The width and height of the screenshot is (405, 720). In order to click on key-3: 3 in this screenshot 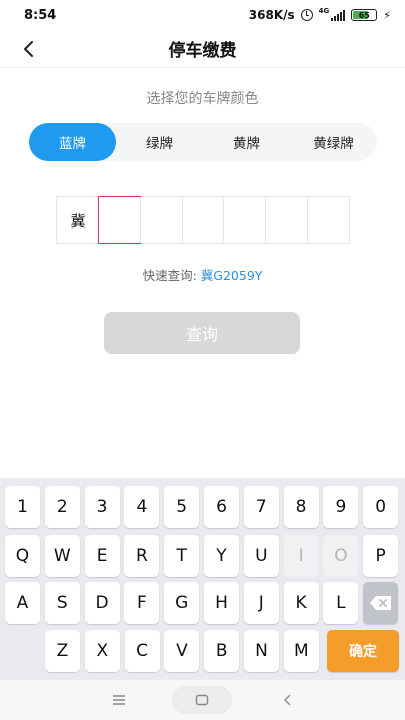, I will do `click(102, 507)`.